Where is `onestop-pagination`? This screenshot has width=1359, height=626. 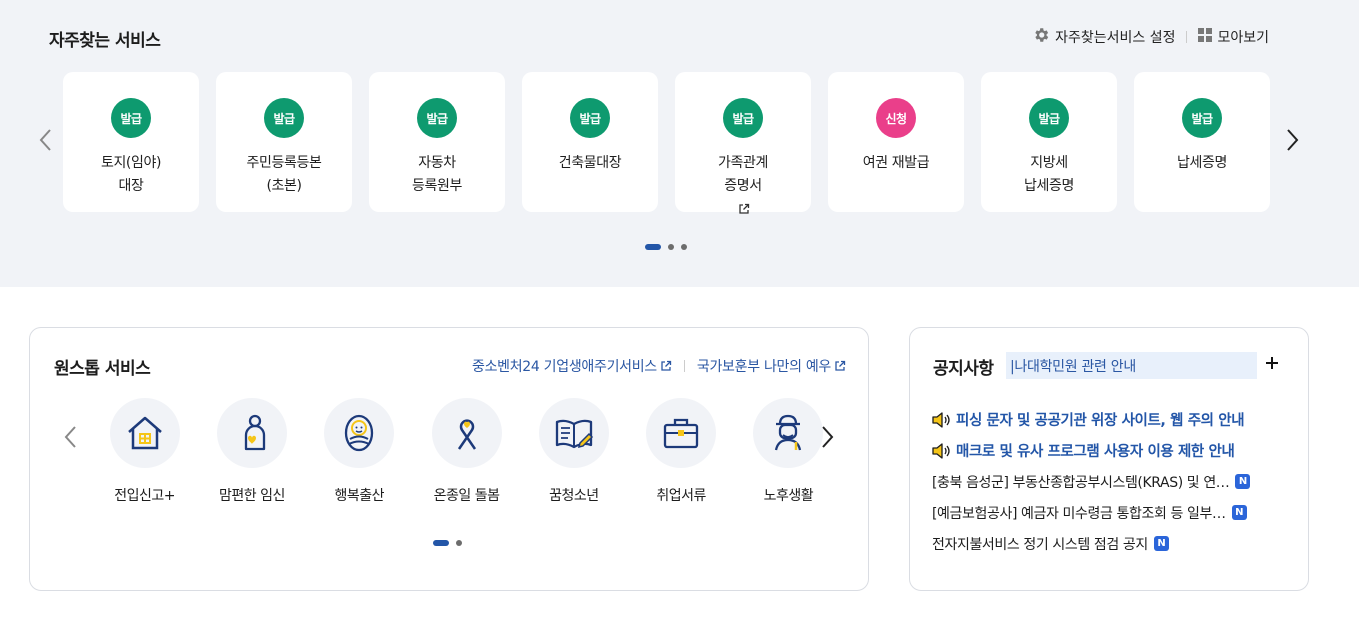 onestop-pagination is located at coordinates (447, 543).